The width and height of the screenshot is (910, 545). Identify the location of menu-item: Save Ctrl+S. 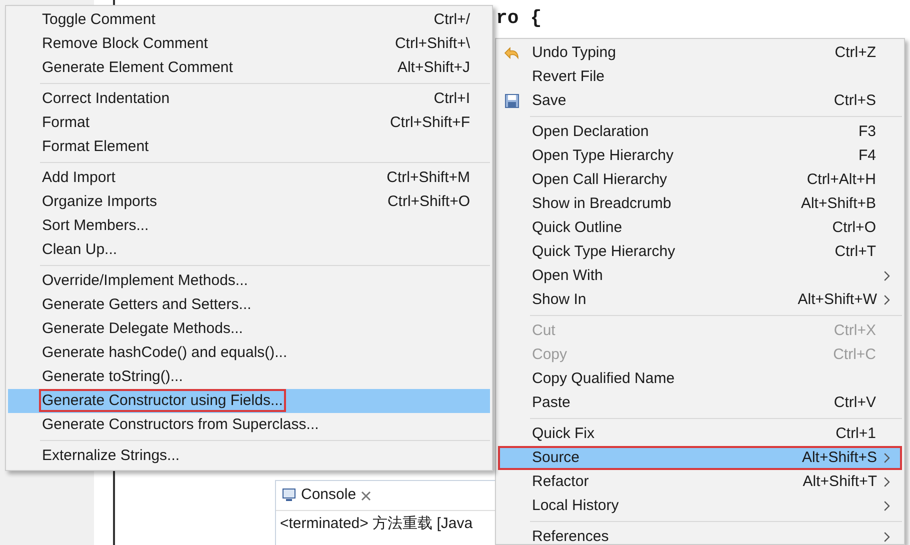
(700, 101).